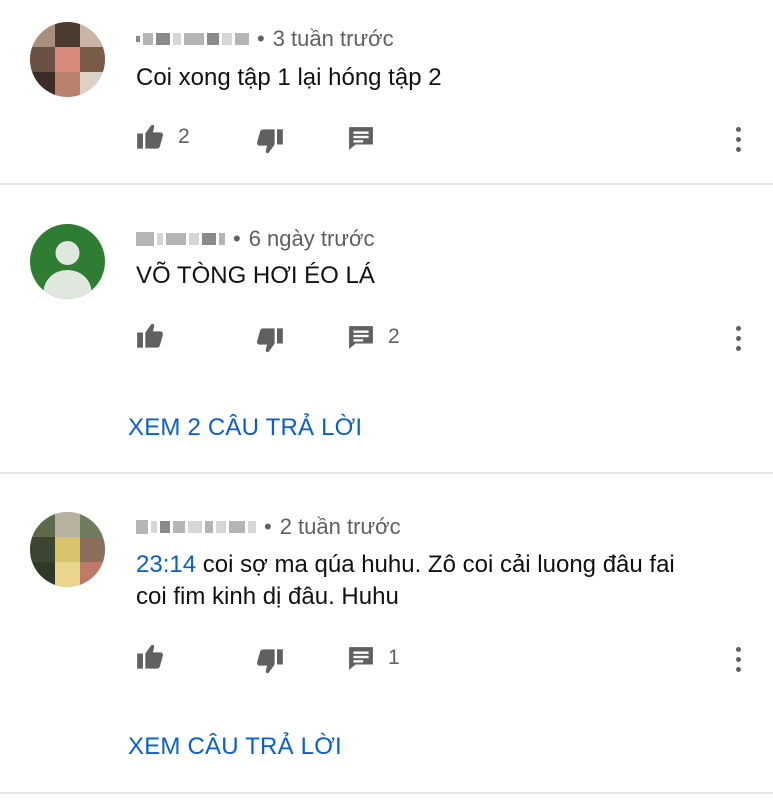  I want to click on like-button: 2, so click(163, 137).